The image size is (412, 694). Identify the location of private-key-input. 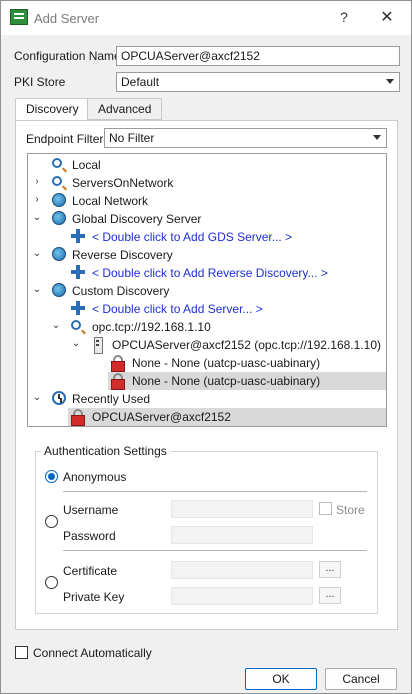
(242, 596).